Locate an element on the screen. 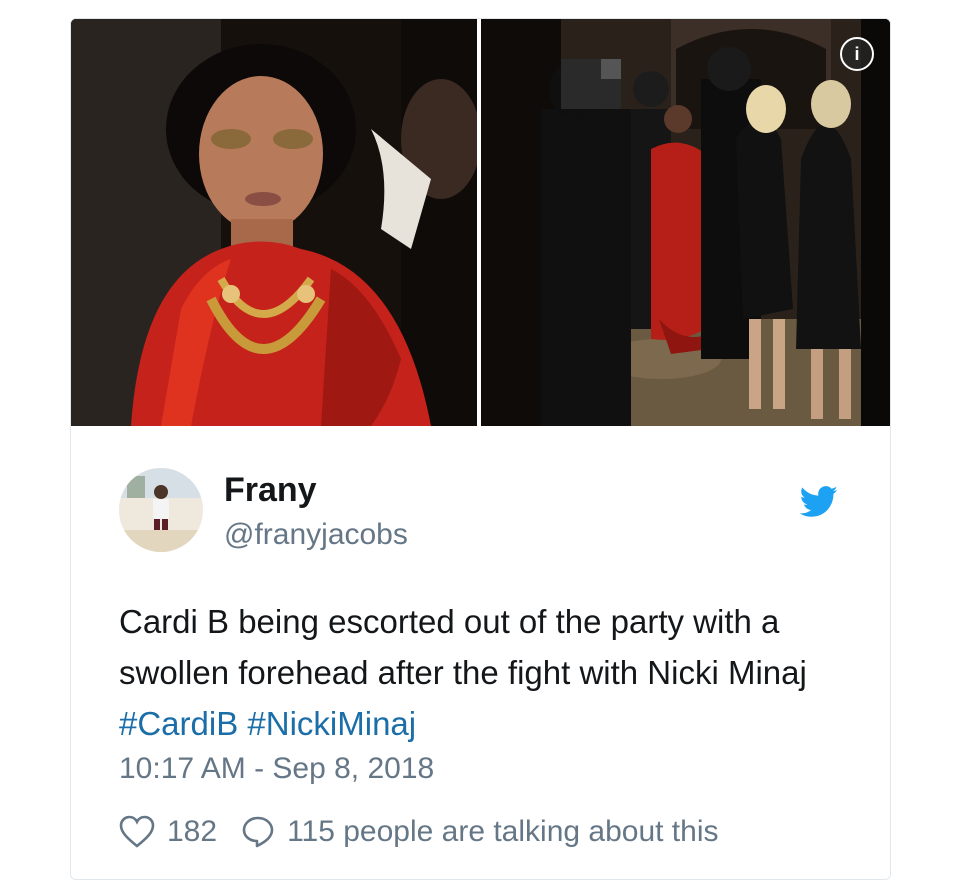 The height and width of the screenshot is (880, 960). comment-bubble-icon is located at coordinates (258, 832).